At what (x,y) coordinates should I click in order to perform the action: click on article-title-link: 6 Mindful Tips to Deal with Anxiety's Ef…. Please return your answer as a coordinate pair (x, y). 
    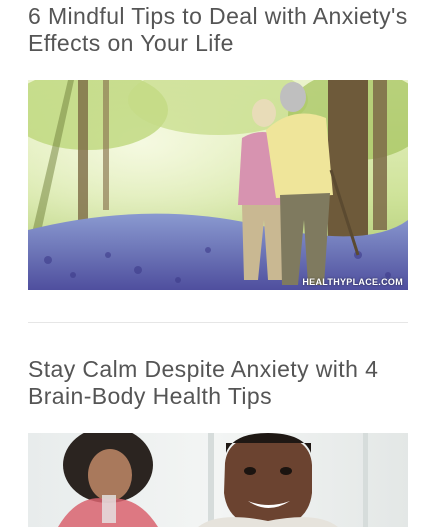
    Looking at the image, I should click on (218, 30).